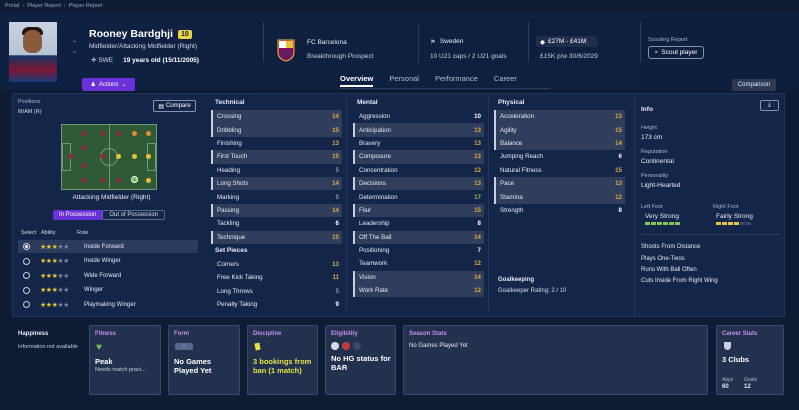  I want to click on career-stats-card: Career Stats 3 Clubs Apps 60 Goals 12, so click(750, 360).